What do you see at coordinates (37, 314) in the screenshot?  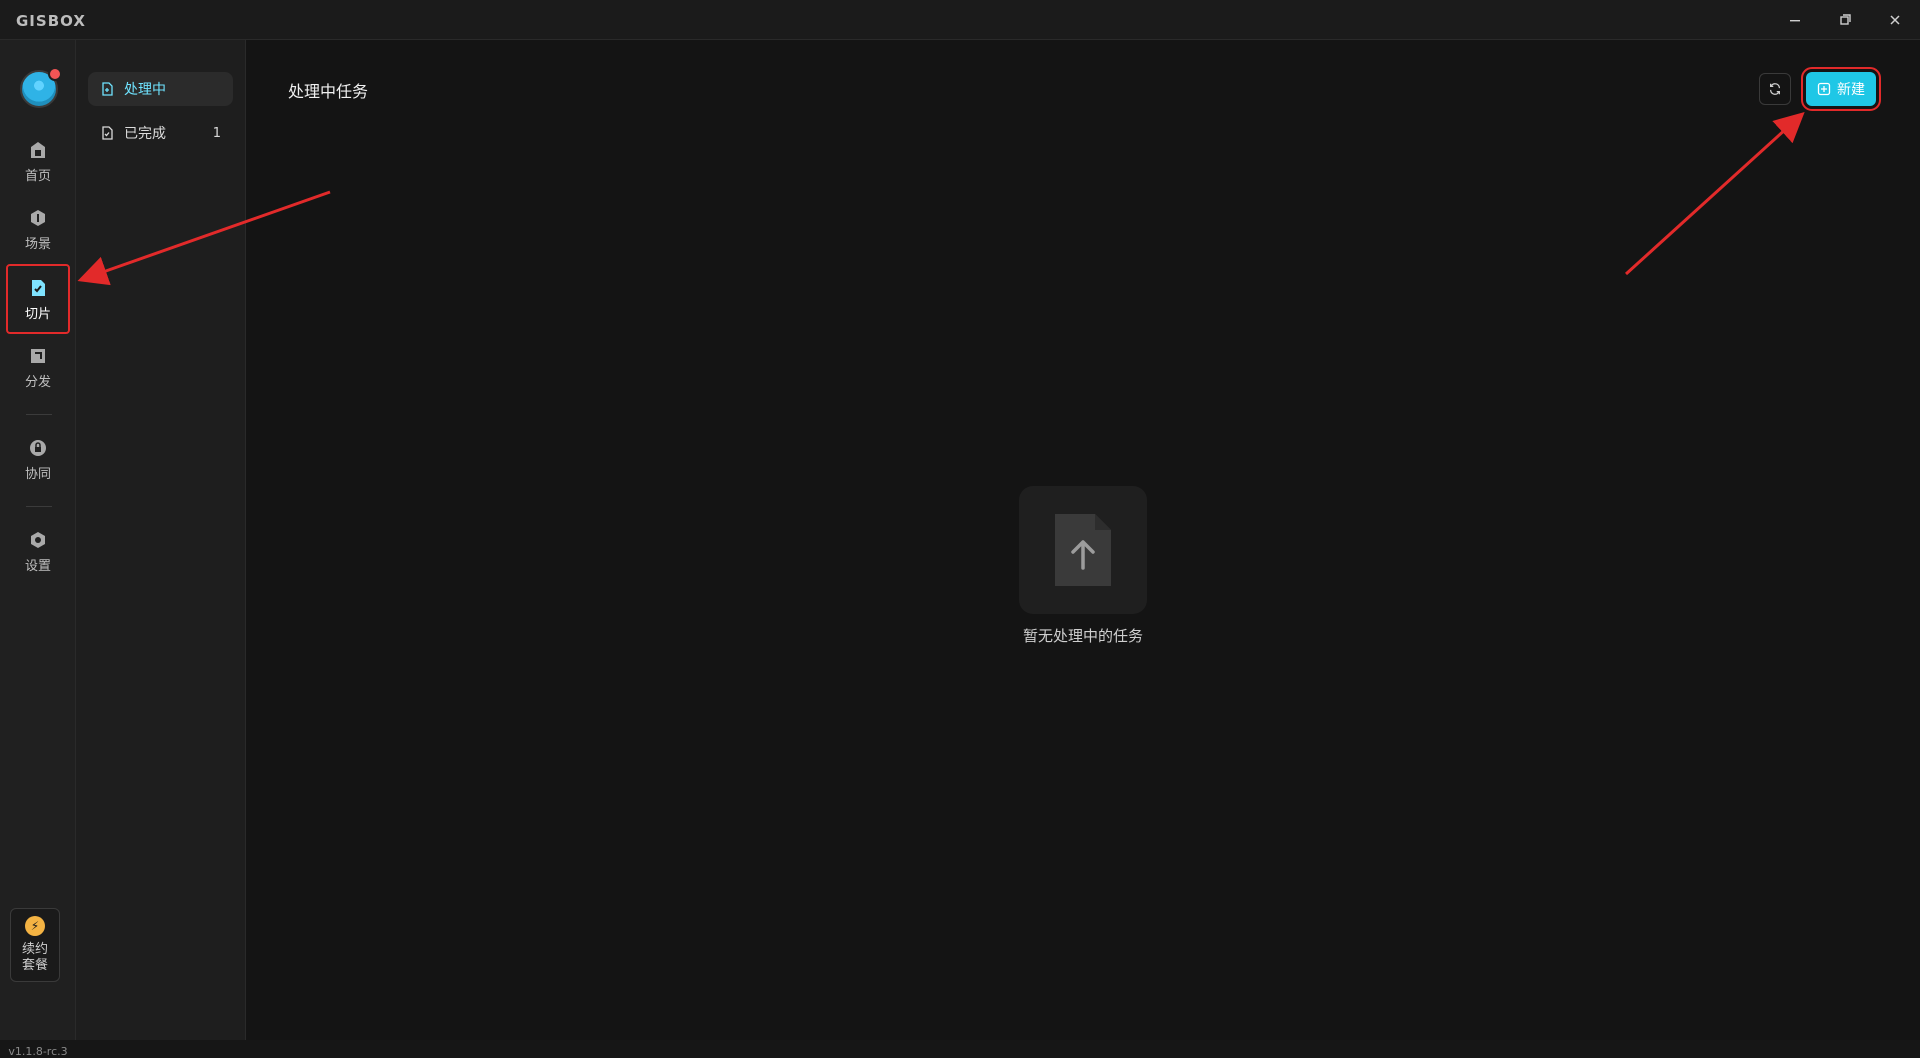 I see `rail-label: 切片` at bounding box center [37, 314].